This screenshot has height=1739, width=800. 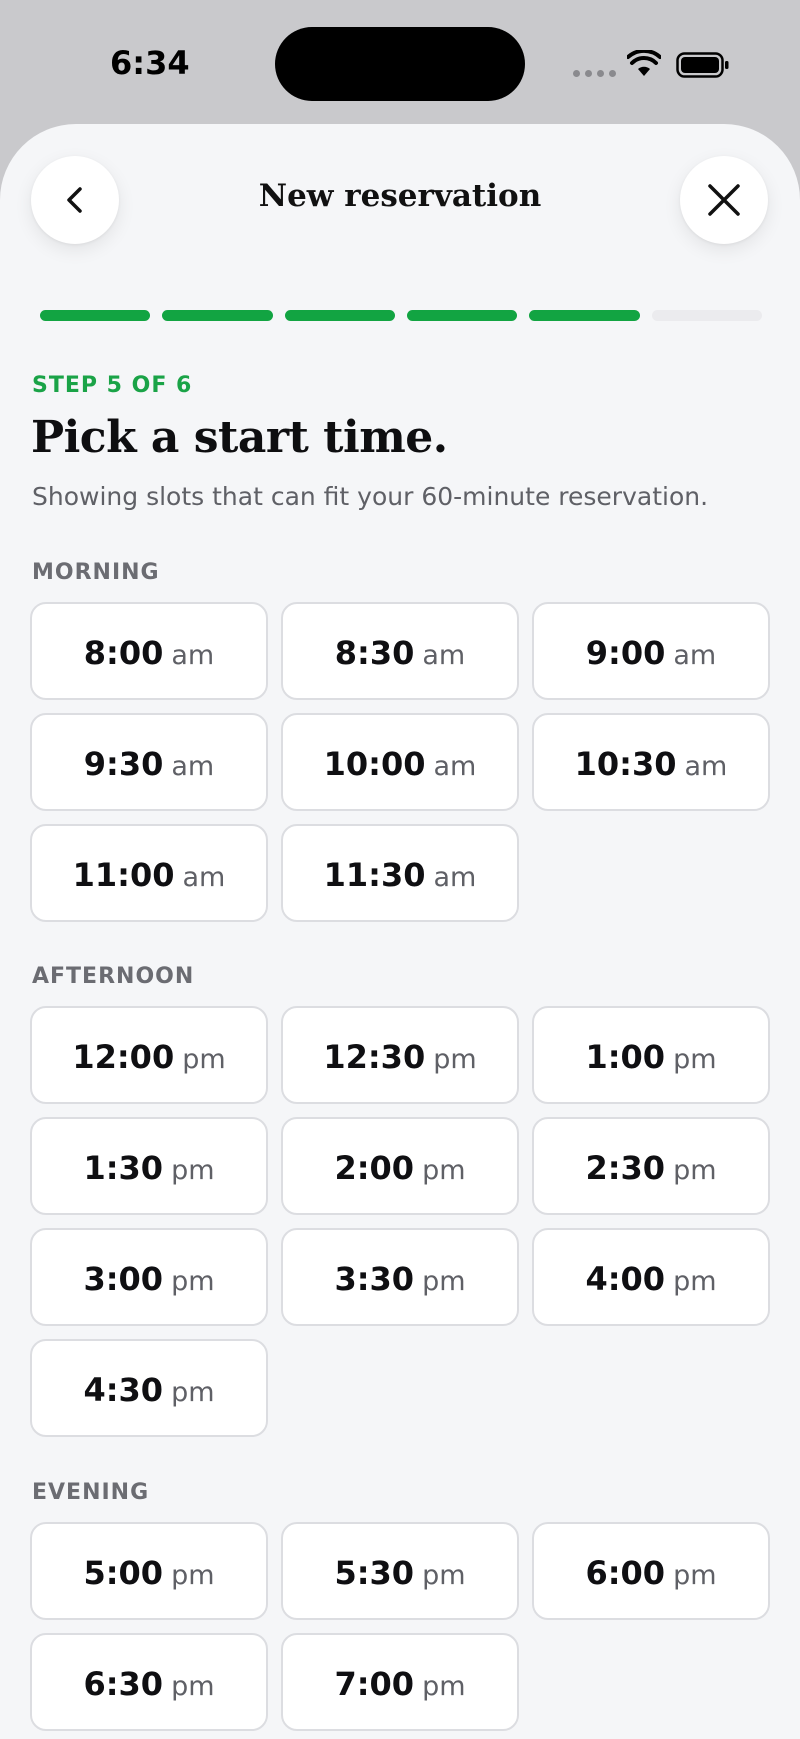 I want to click on time-slot-time: 7:00, so click(x=374, y=1684).